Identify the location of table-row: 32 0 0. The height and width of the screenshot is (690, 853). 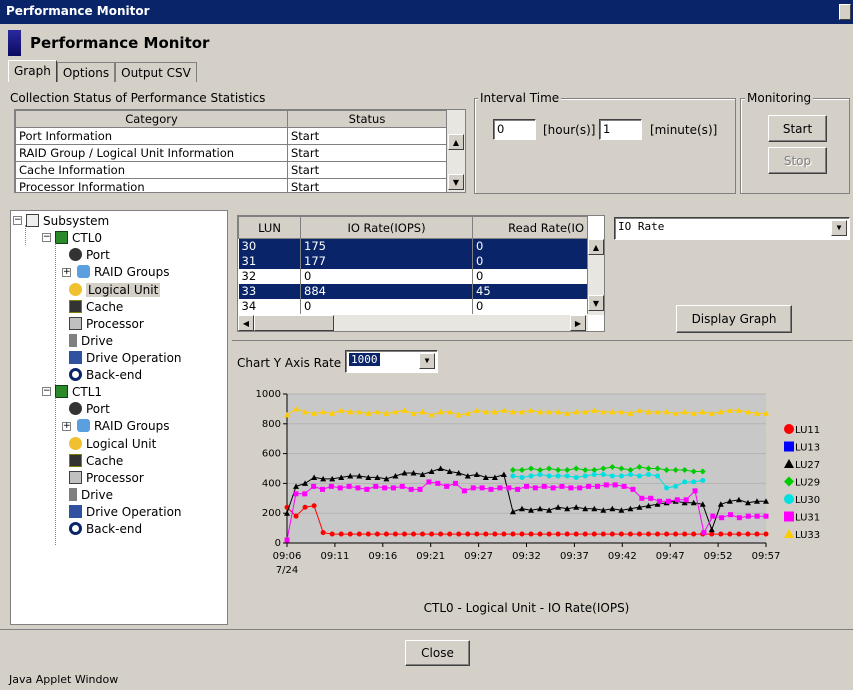
(413, 276).